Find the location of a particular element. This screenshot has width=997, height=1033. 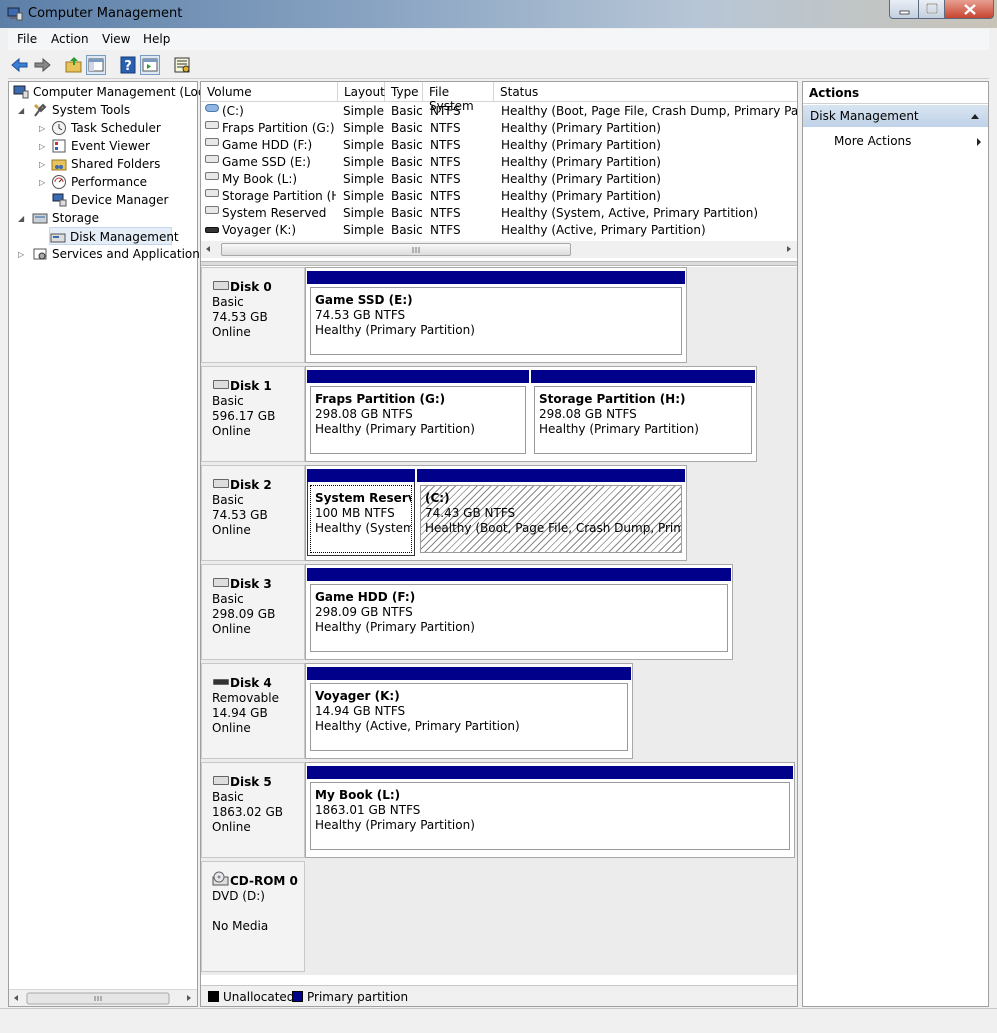

menu-file: File is located at coordinates (27, 39).